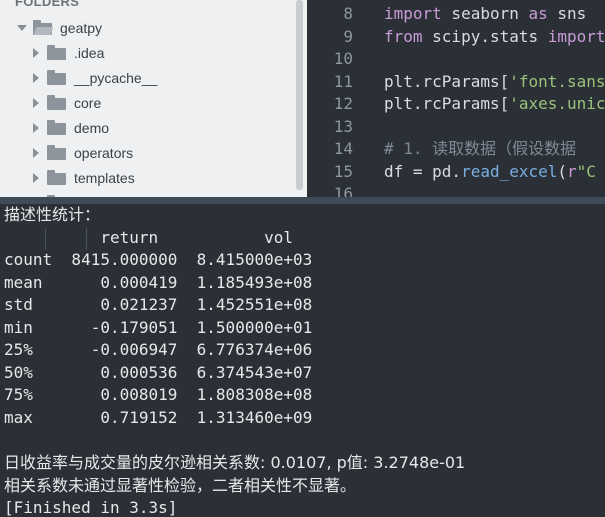 The height and width of the screenshot is (517, 605). Describe the element at coordinates (343, 126) in the screenshot. I see `line-number: 13` at that location.